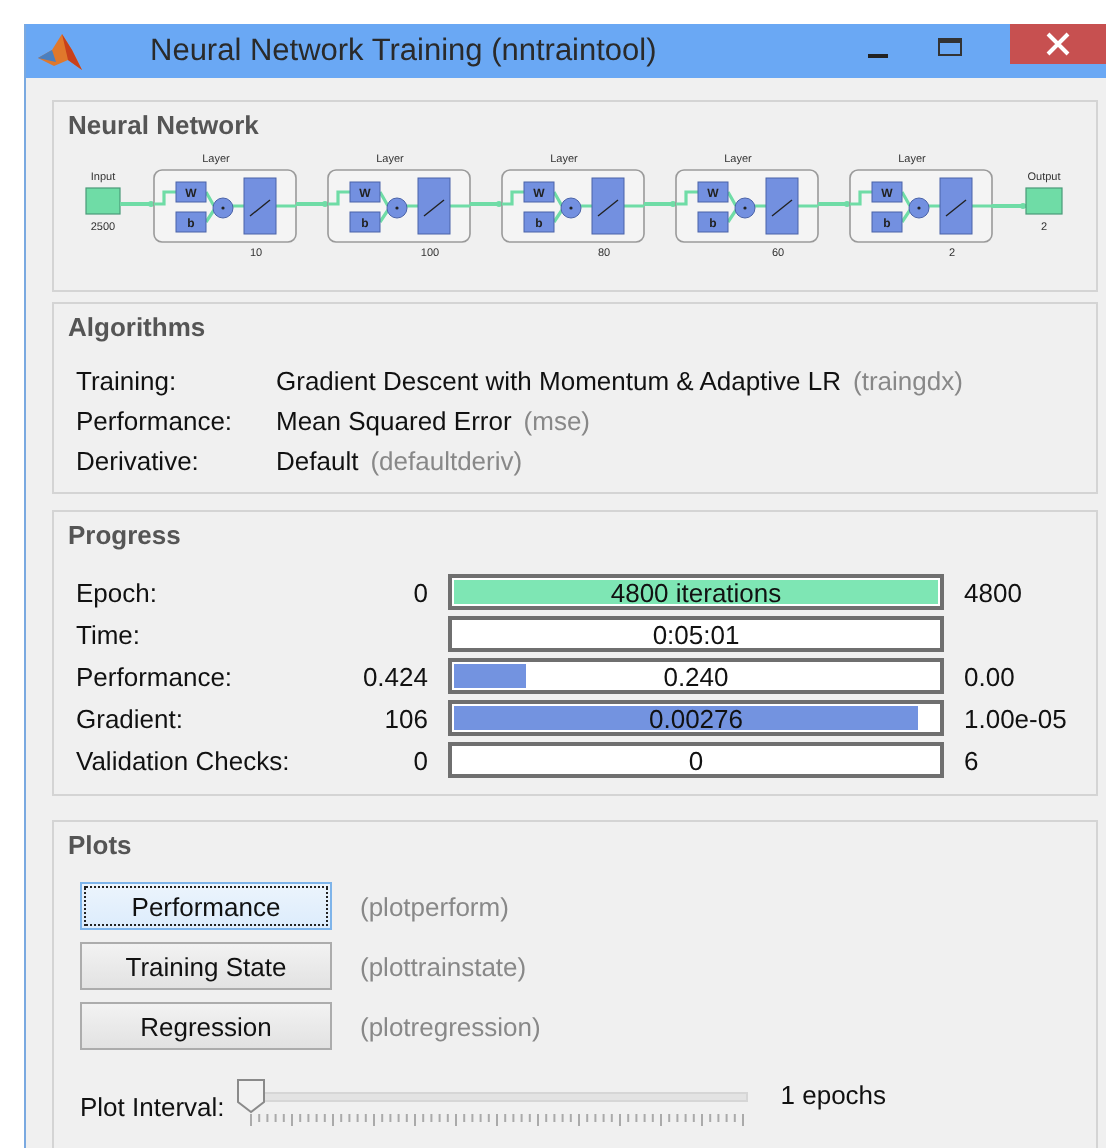 This screenshot has height=1148, width=1106. What do you see at coordinates (696, 718) in the screenshot?
I see `progress-reading: 0.00276` at bounding box center [696, 718].